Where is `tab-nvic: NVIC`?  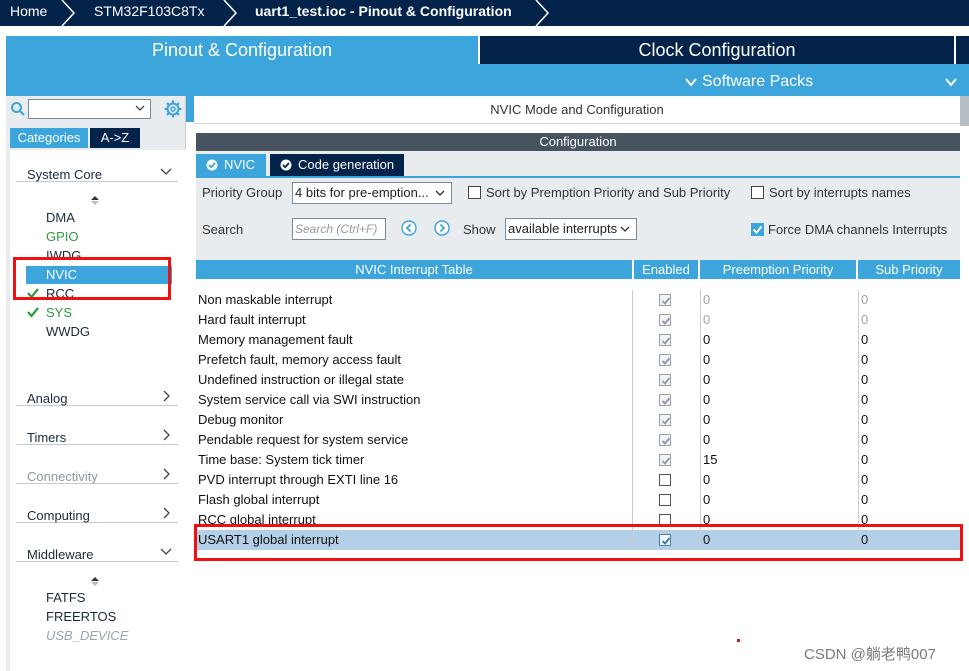
tab-nvic: NVIC is located at coordinates (231, 165).